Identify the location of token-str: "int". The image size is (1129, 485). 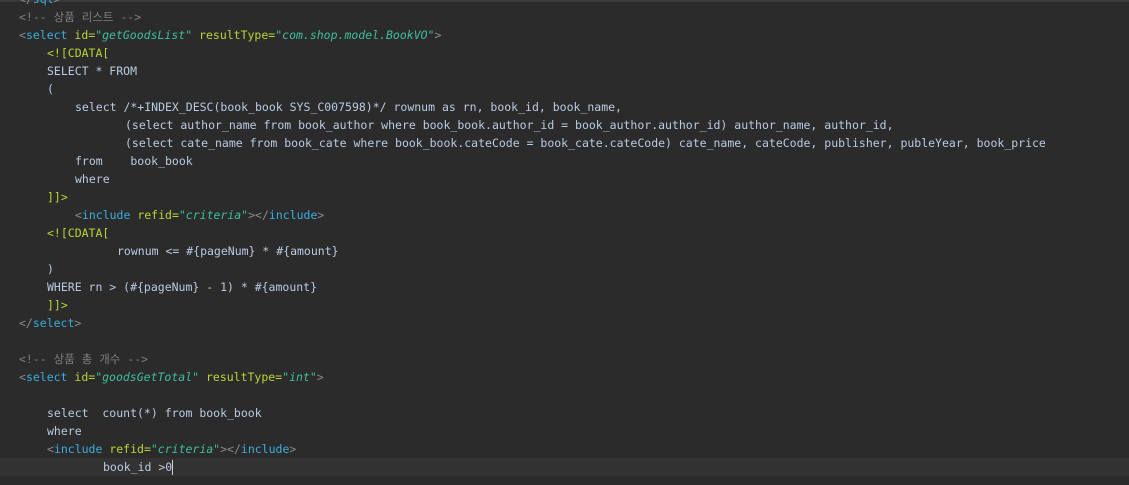
(299, 377).